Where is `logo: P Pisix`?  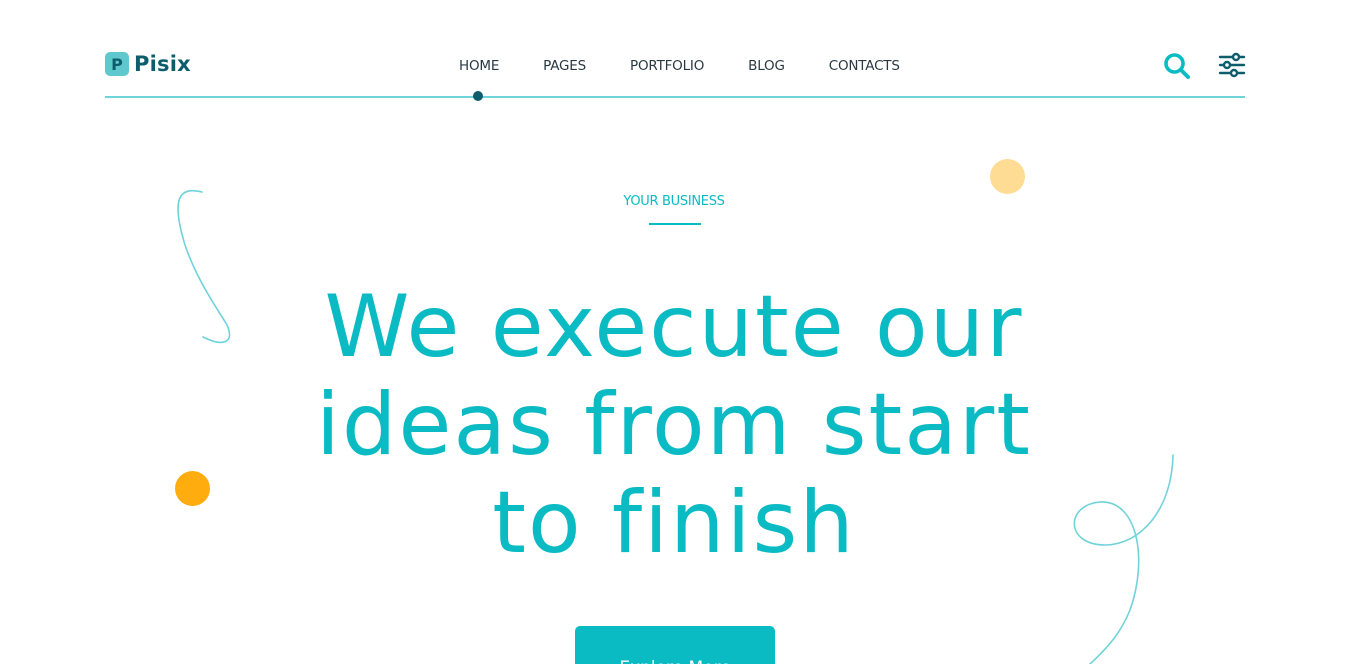
logo: P Pisix is located at coordinates (148, 64).